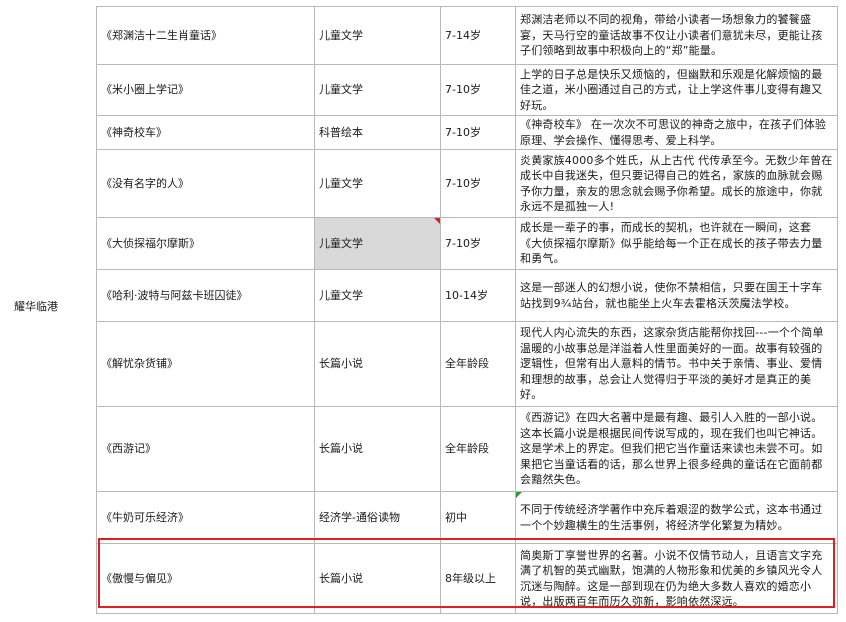 This screenshot has width=846, height=622. Describe the element at coordinates (205, 243) in the screenshot. I see `book-title-cell: 《大侦探福尔摩斯》` at that location.